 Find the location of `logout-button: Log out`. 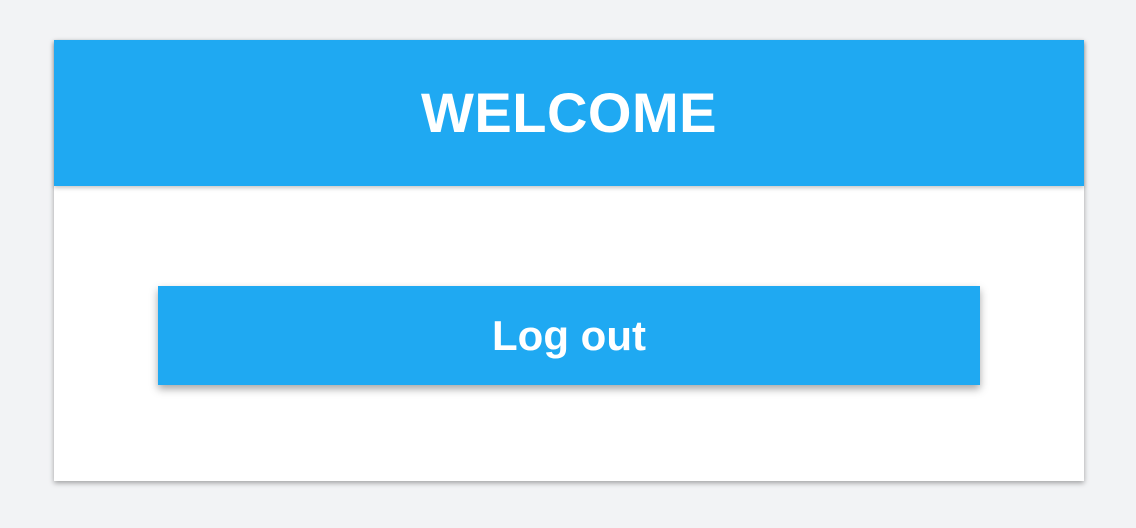

logout-button: Log out is located at coordinates (569, 335).